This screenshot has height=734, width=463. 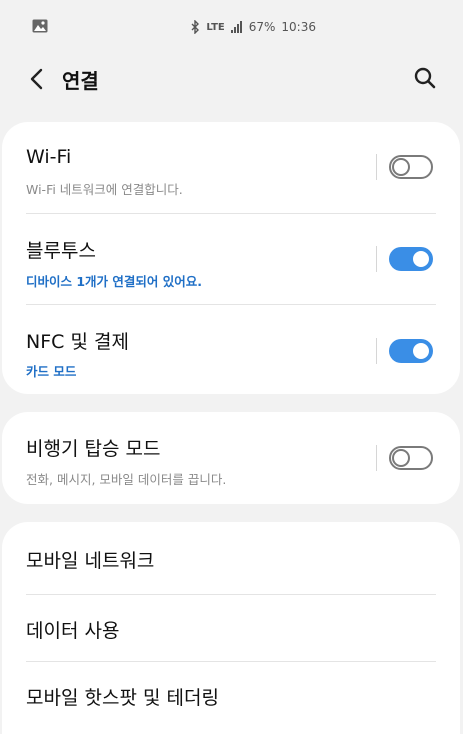 I want to click on data-usage-row: 데이터 사용, so click(x=231, y=628).